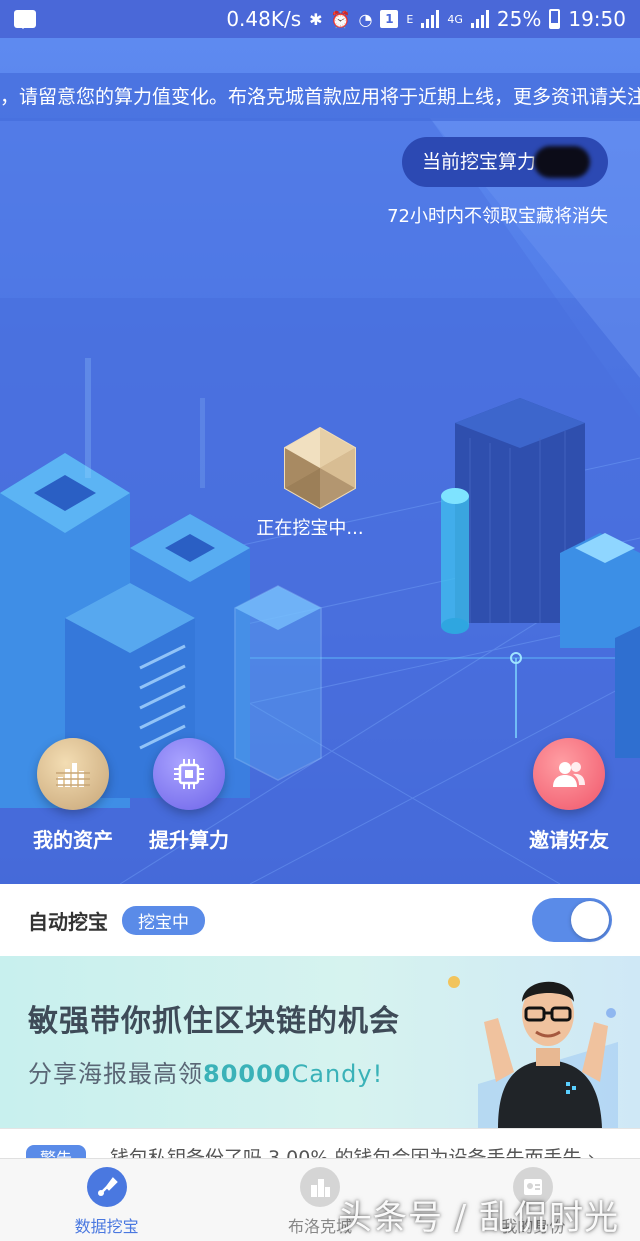 The height and width of the screenshot is (1241, 640). I want to click on chip-icon, so click(189, 774).